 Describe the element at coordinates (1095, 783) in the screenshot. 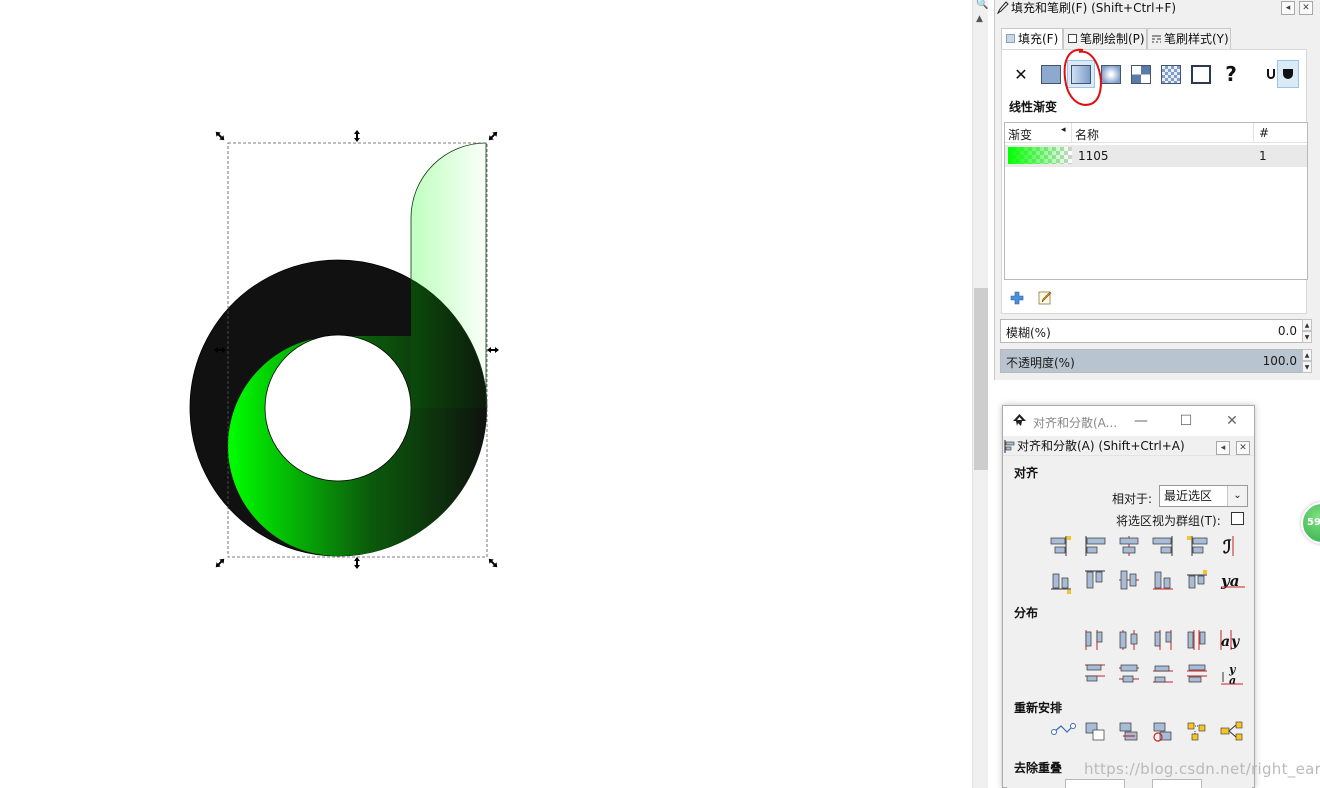

I see `overlap-h-gap-input` at that location.